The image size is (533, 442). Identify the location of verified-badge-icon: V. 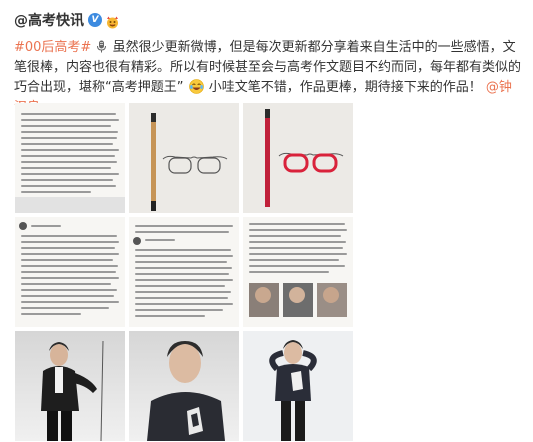
(95, 20).